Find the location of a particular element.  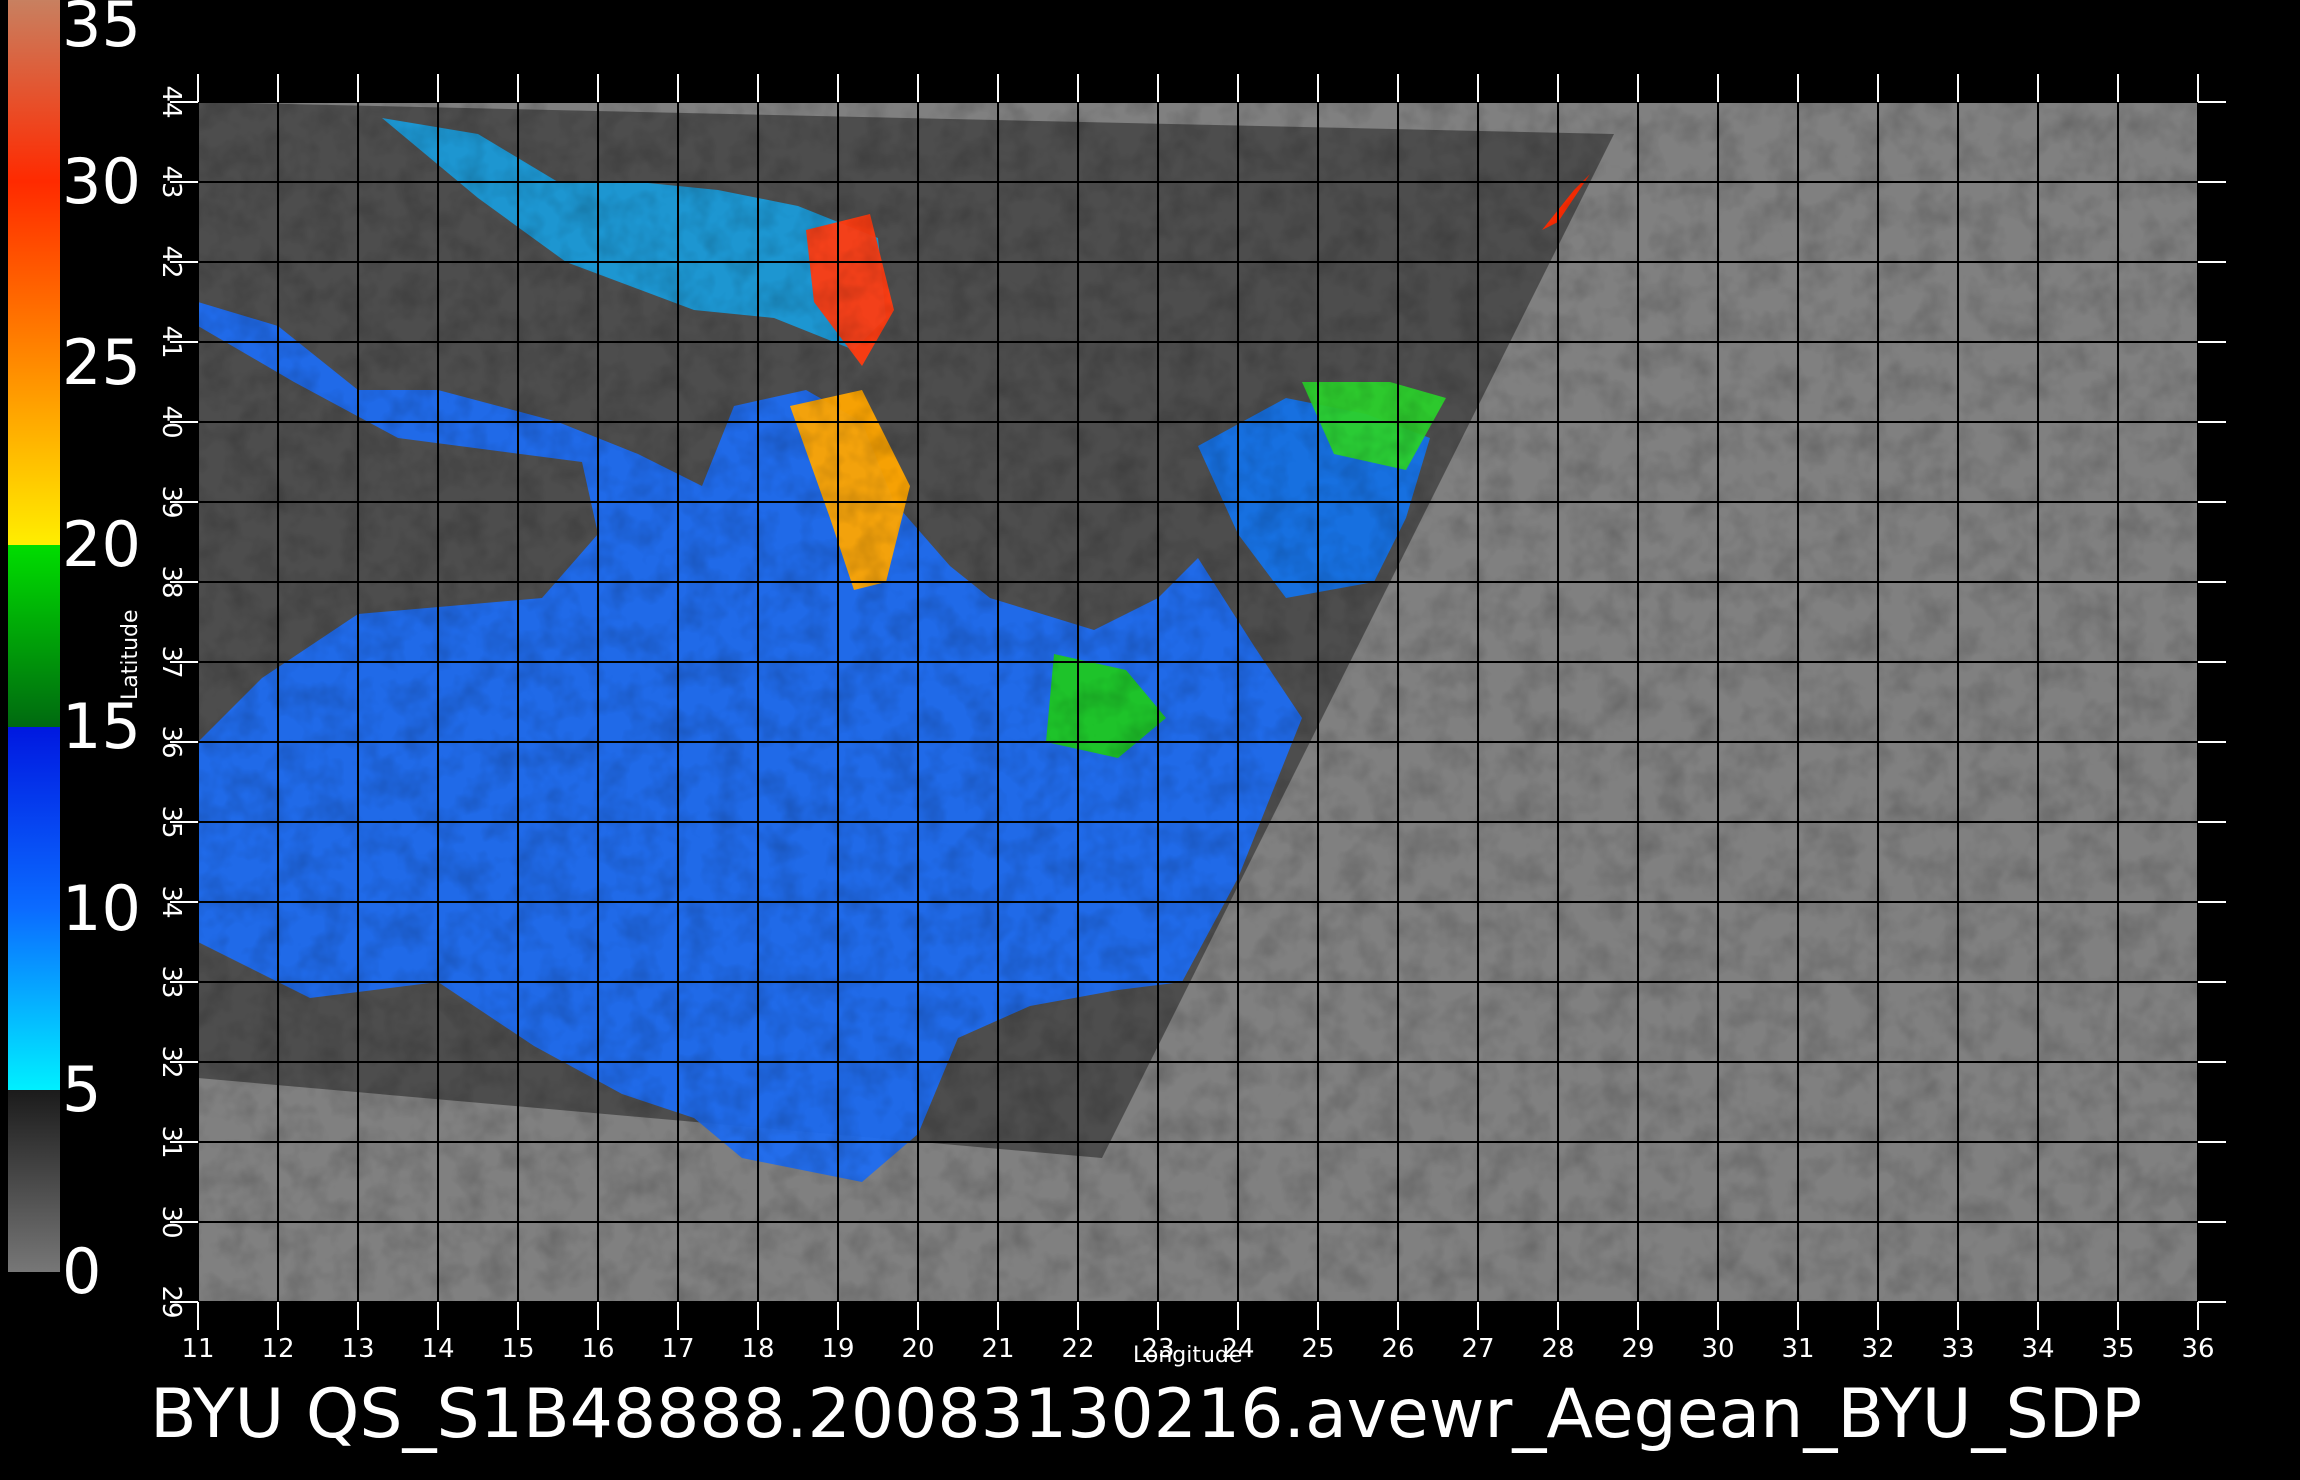

lon-tick-label: 33 is located at coordinates (1957, 1349).